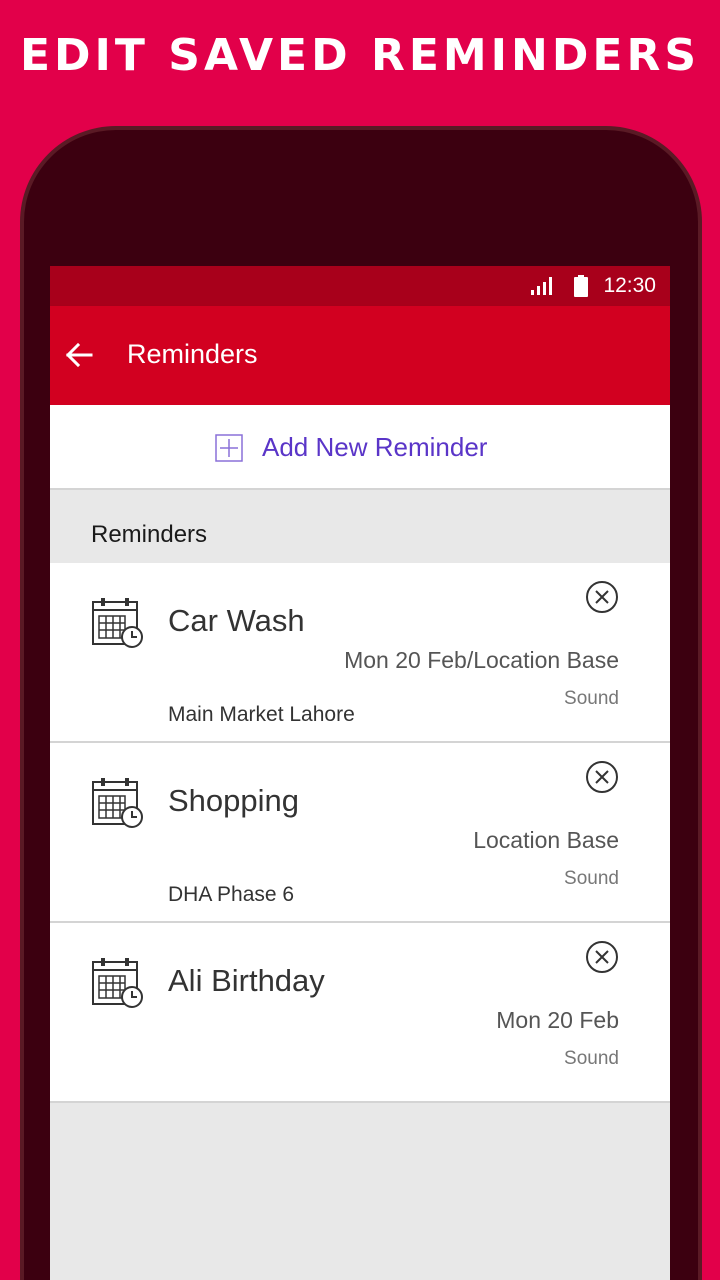 The image size is (720, 1280). What do you see at coordinates (231, 894) in the screenshot?
I see `reminder-location: DHA Phase 6` at bounding box center [231, 894].